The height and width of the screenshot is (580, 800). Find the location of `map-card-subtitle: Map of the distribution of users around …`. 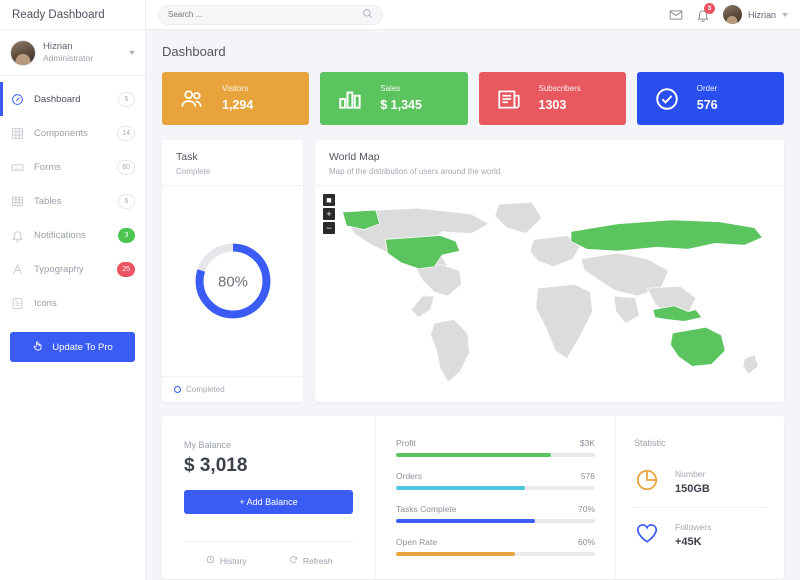

map-card-subtitle: Map of the distribution of users around … is located at coordinates (415, 171).